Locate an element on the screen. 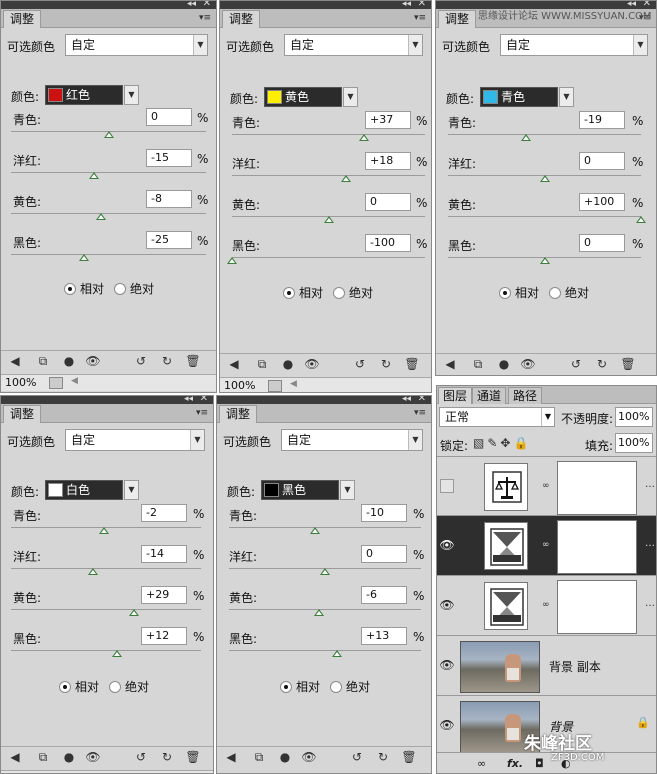 This screenshot has height=774, width=657. slider-value-input: +13 is located at coordinates (384, 636).